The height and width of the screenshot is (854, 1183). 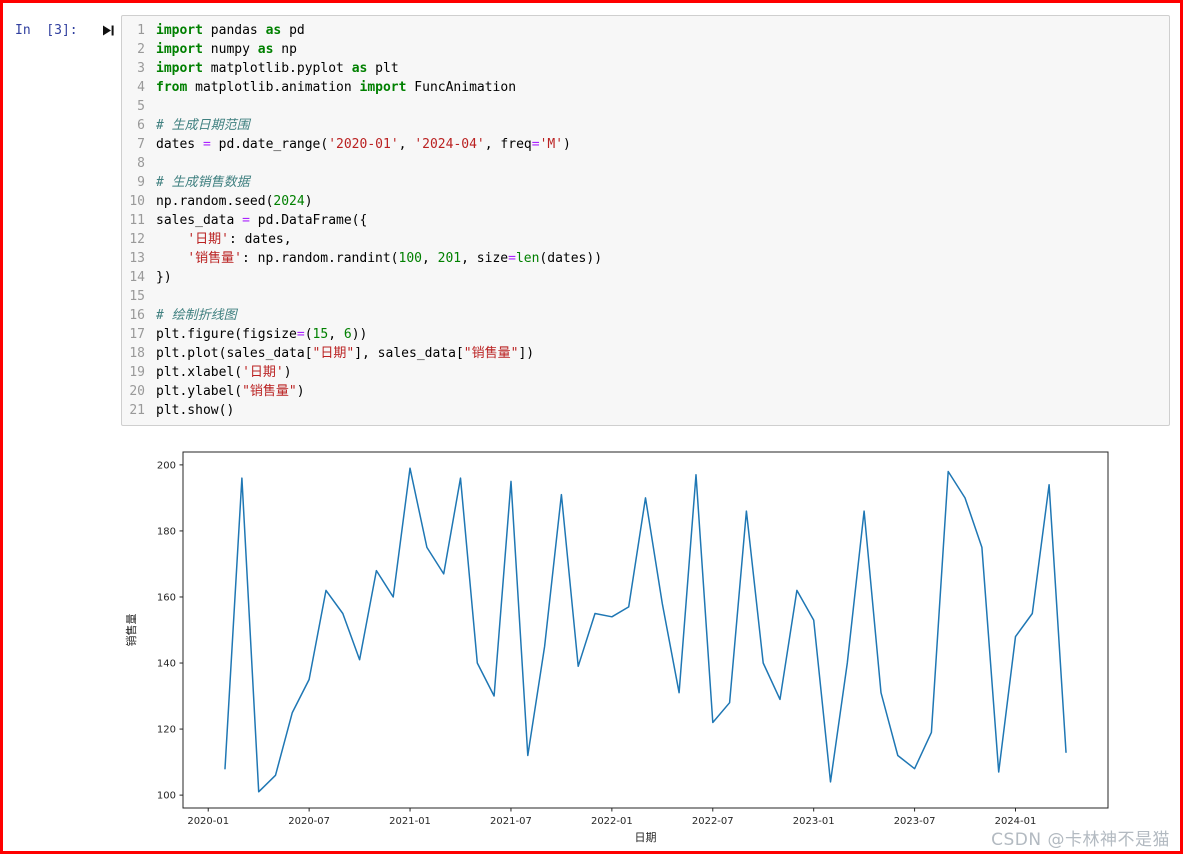 What do you see at coordinates (645, 30) in the screenshot?
I see `code-line: 1 import pandas as pd` at bounding box center [645, 30].